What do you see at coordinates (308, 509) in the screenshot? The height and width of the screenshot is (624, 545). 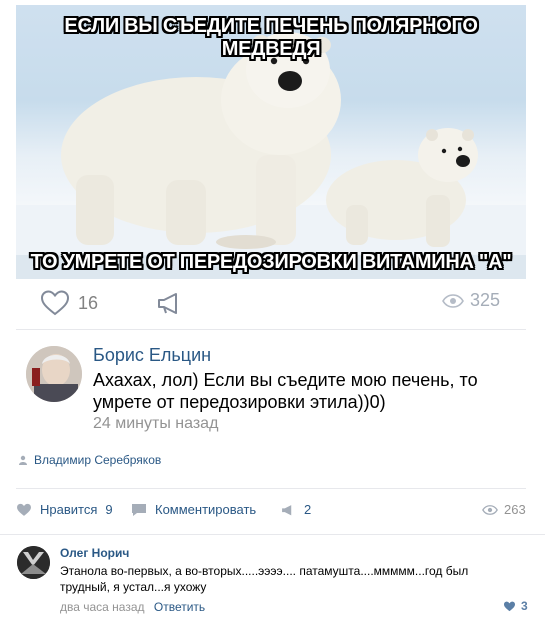 I see `share-count: 2` at bounding box center [308, 509].